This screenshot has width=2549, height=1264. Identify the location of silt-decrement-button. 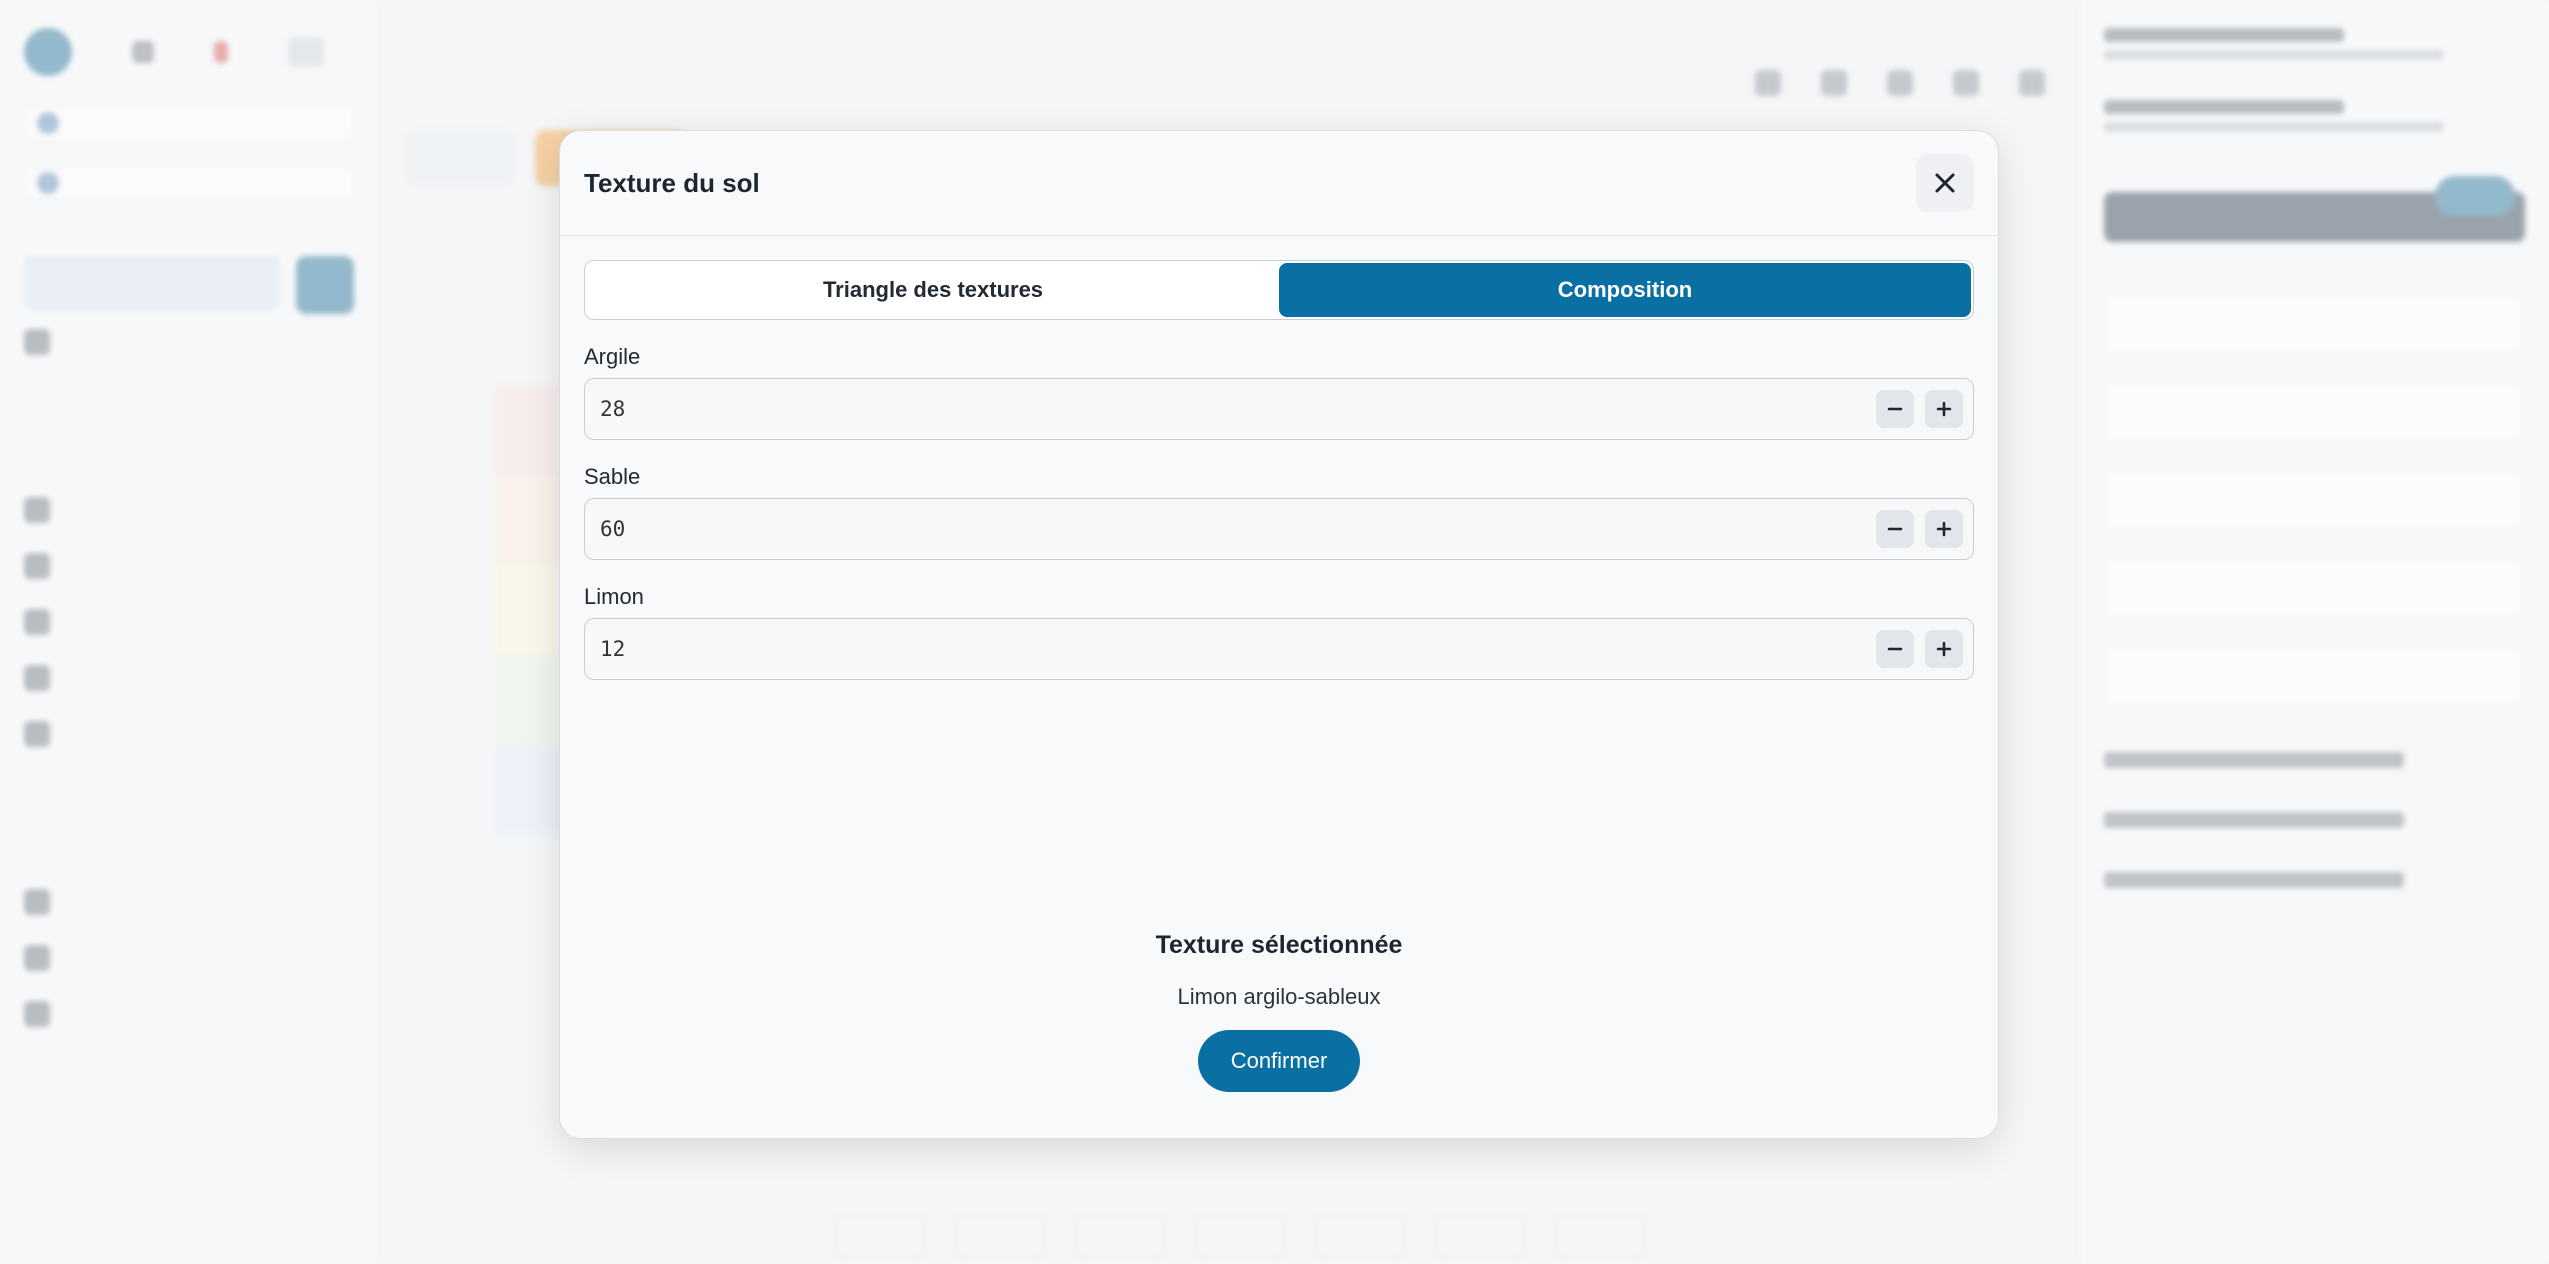
(1895, 649).